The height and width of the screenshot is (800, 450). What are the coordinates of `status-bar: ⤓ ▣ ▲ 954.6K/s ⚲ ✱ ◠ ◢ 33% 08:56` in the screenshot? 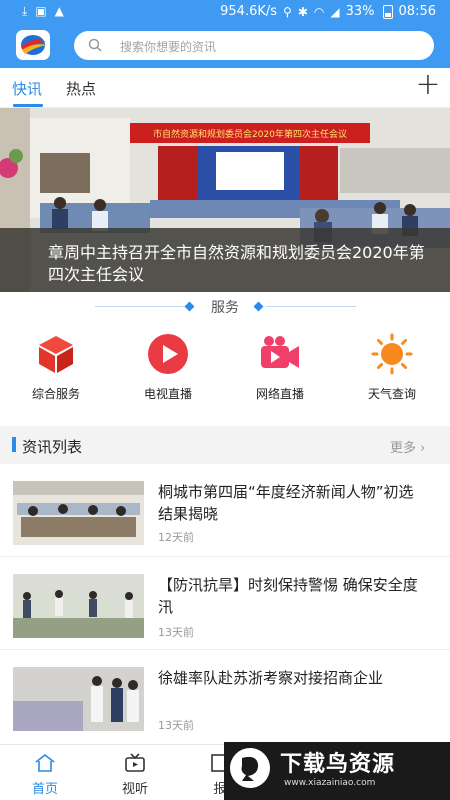 It's located at (225, 12).